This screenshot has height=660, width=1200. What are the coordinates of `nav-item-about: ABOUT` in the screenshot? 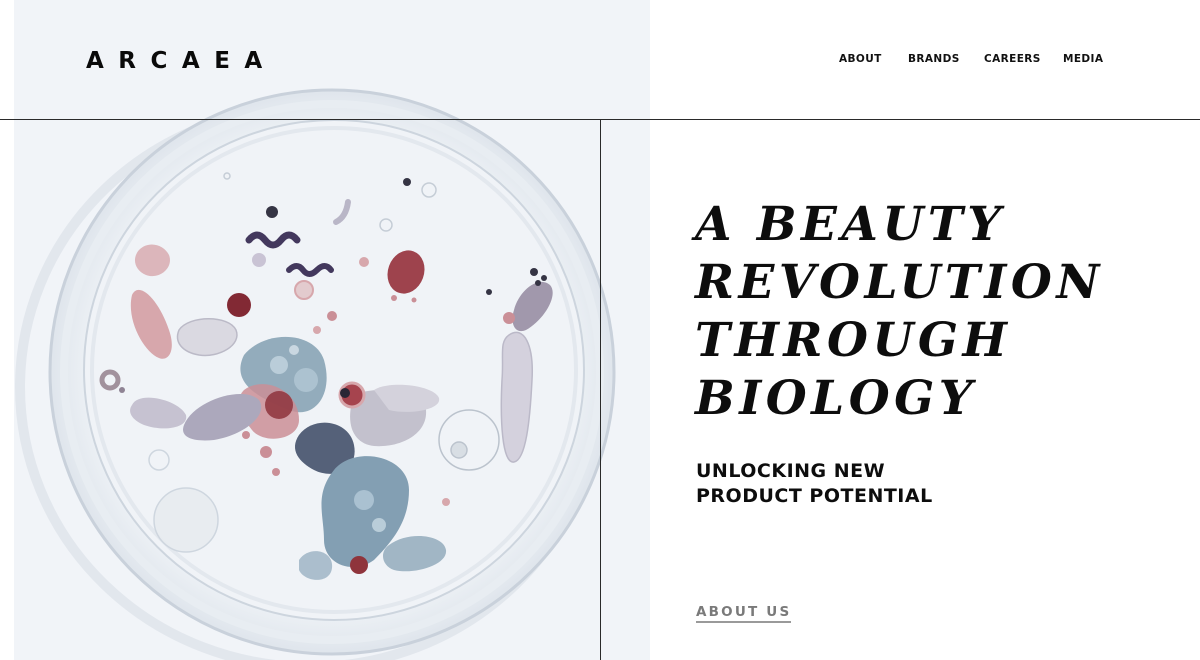 It's located at (860, 59).